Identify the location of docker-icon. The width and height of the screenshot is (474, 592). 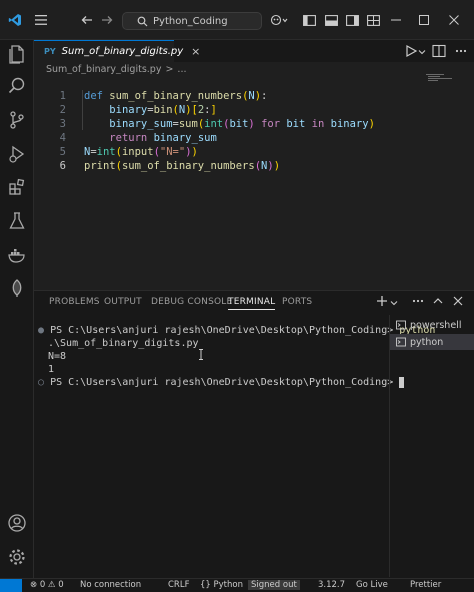
(17, 255).